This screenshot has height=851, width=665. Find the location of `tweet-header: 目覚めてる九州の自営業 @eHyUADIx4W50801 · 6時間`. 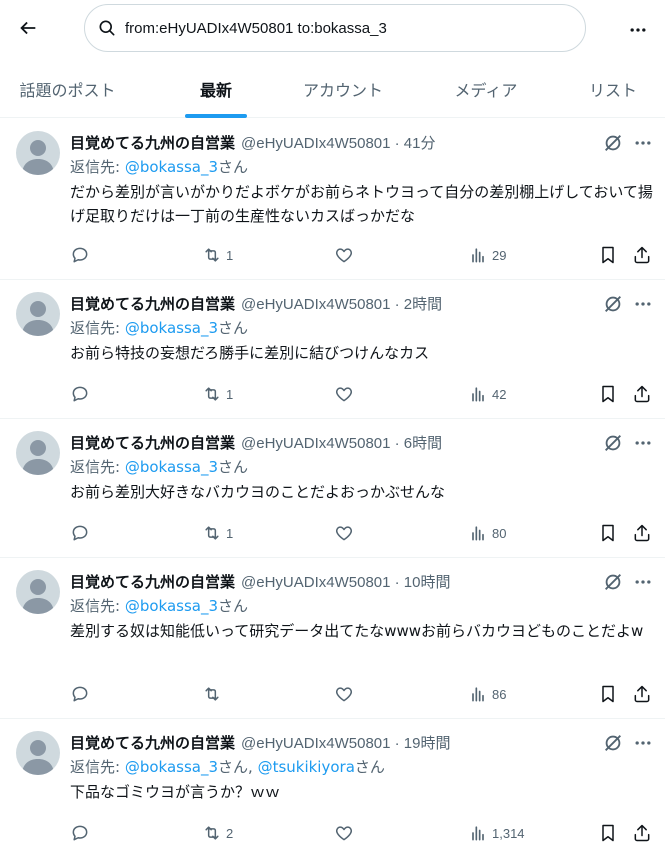

tweet-header: 目覚めてる九州の自営業 @eHyUADIx4W50801 · 6時間 is located at coordinates (256, 442).